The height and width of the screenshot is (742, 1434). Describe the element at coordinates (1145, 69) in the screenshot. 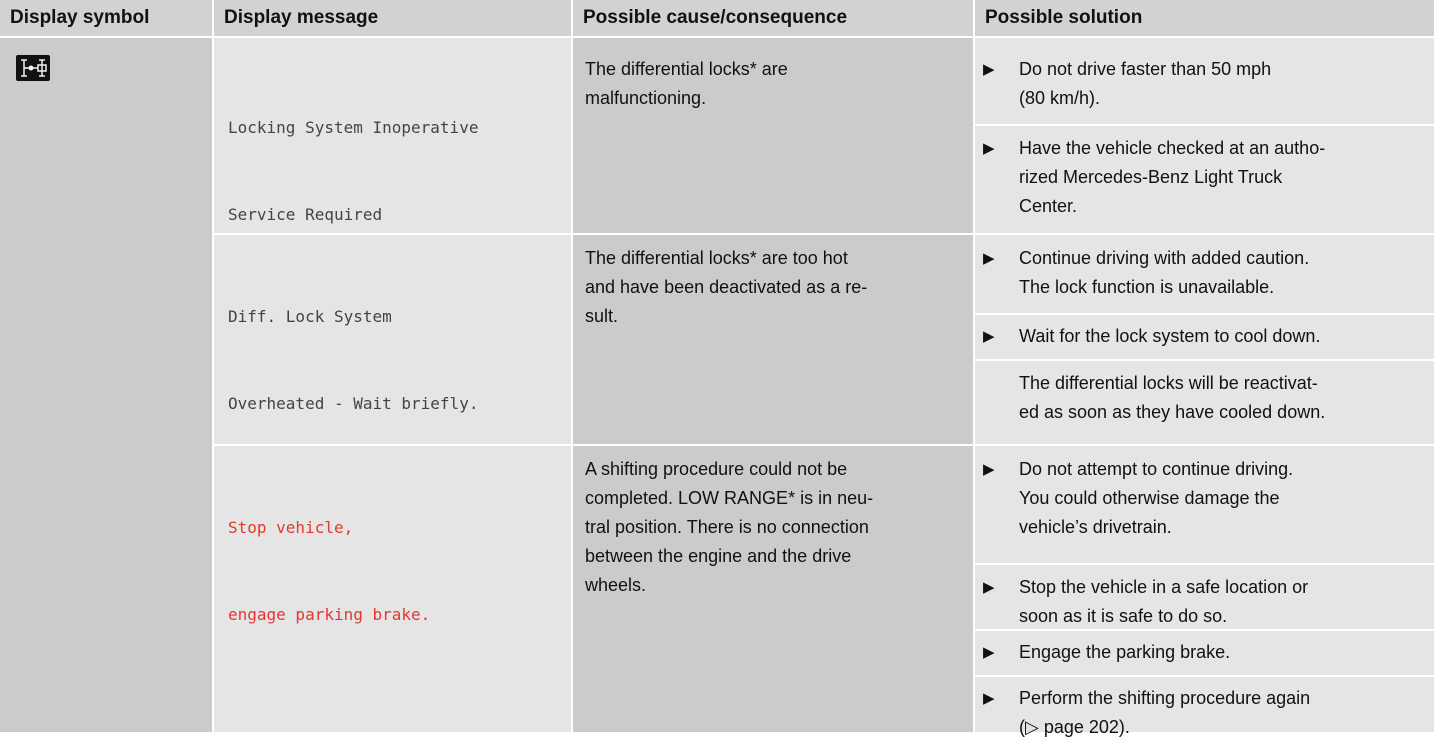

I see `solution-line: Do not drive faster than 50 mph` at that location.